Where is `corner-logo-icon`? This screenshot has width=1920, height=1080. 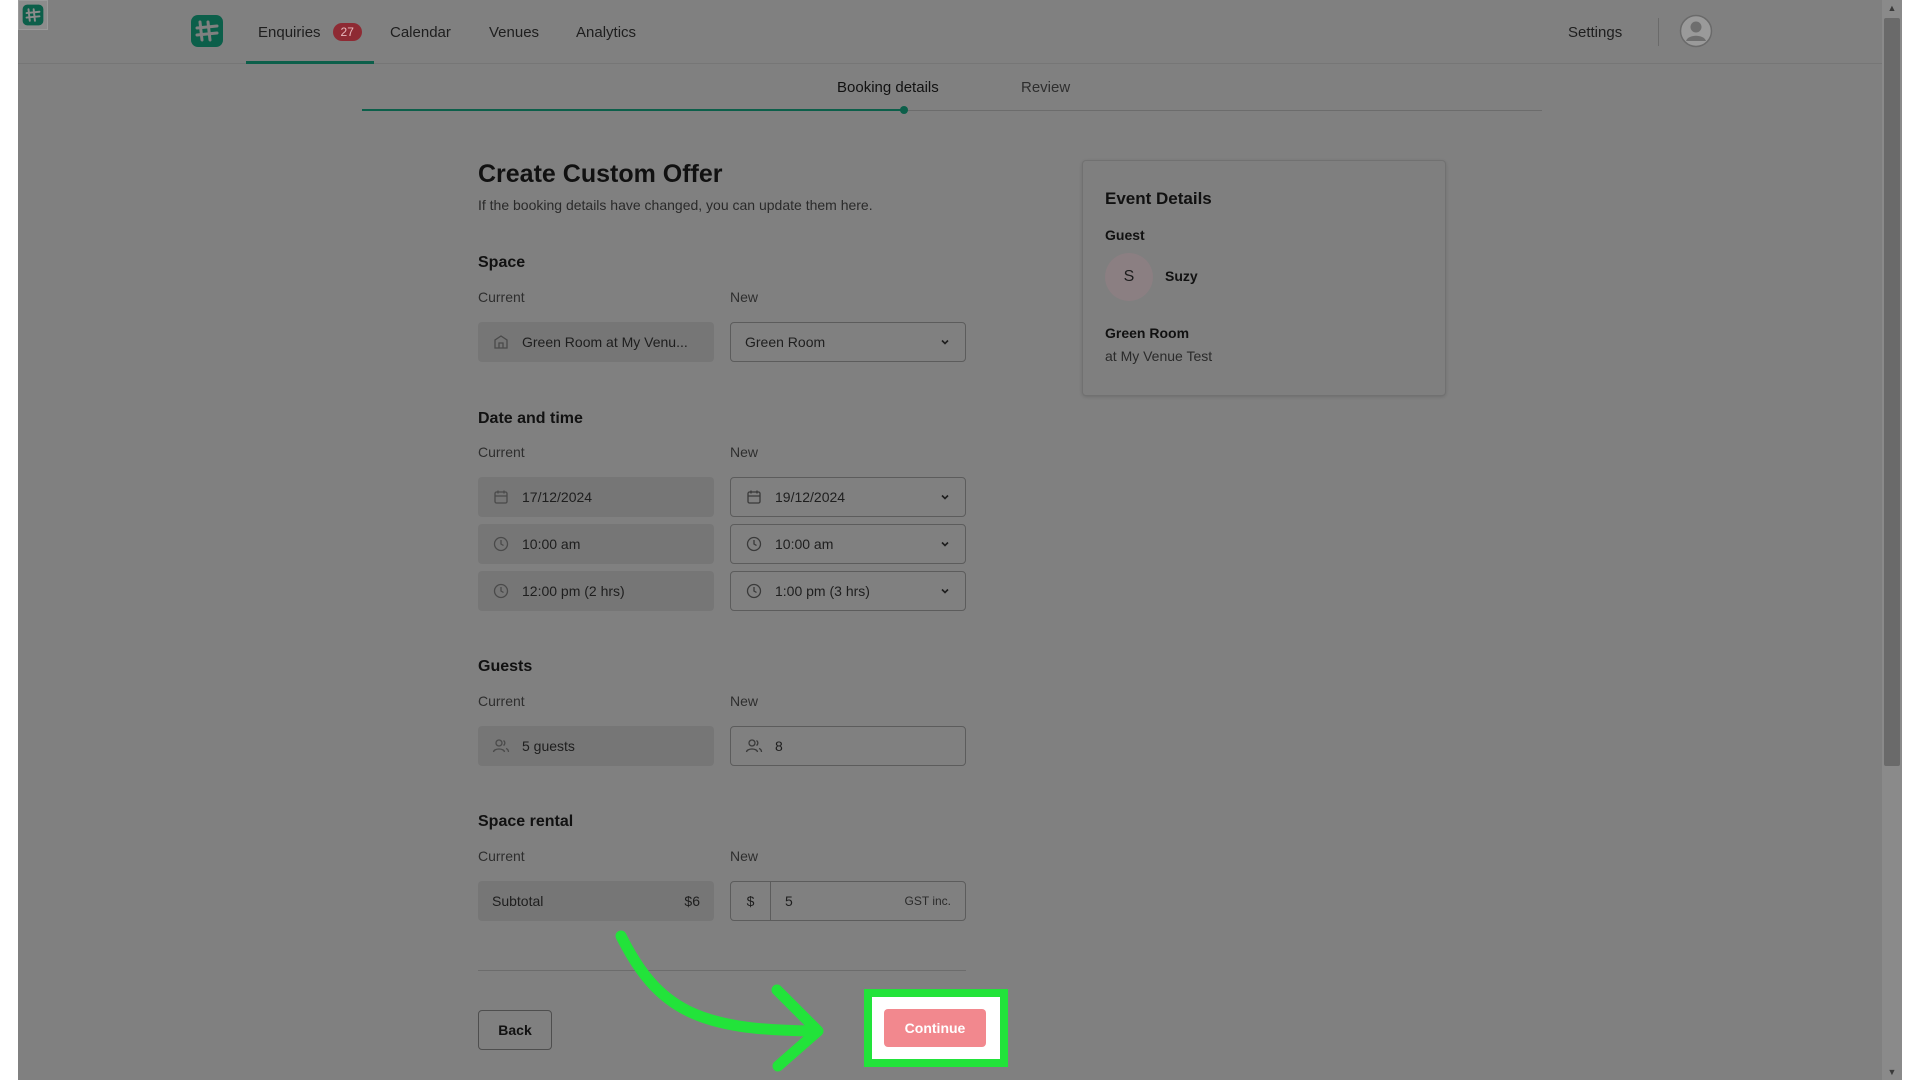 corner-logo-icon is located at coordinates (33, 15).